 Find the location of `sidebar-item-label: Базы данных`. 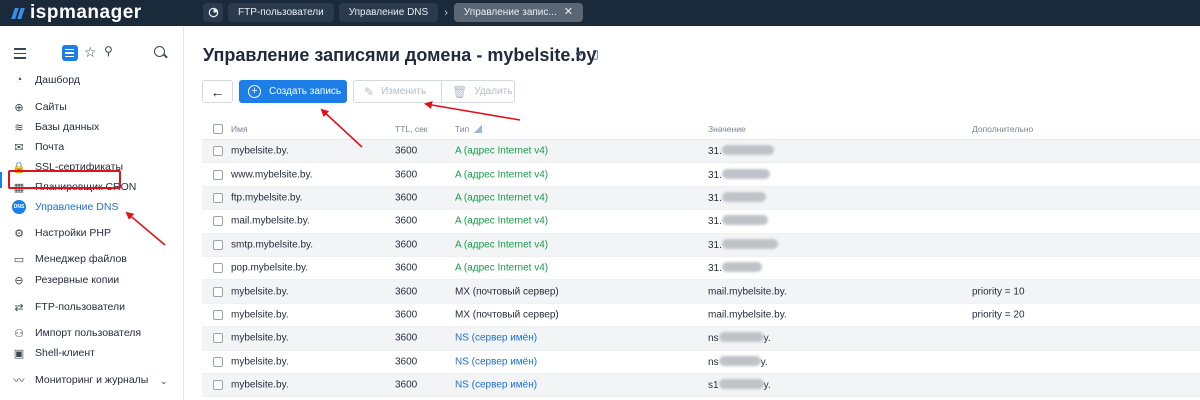

sidebar-item-label: Базы данных is located at coordinates (67, 127).